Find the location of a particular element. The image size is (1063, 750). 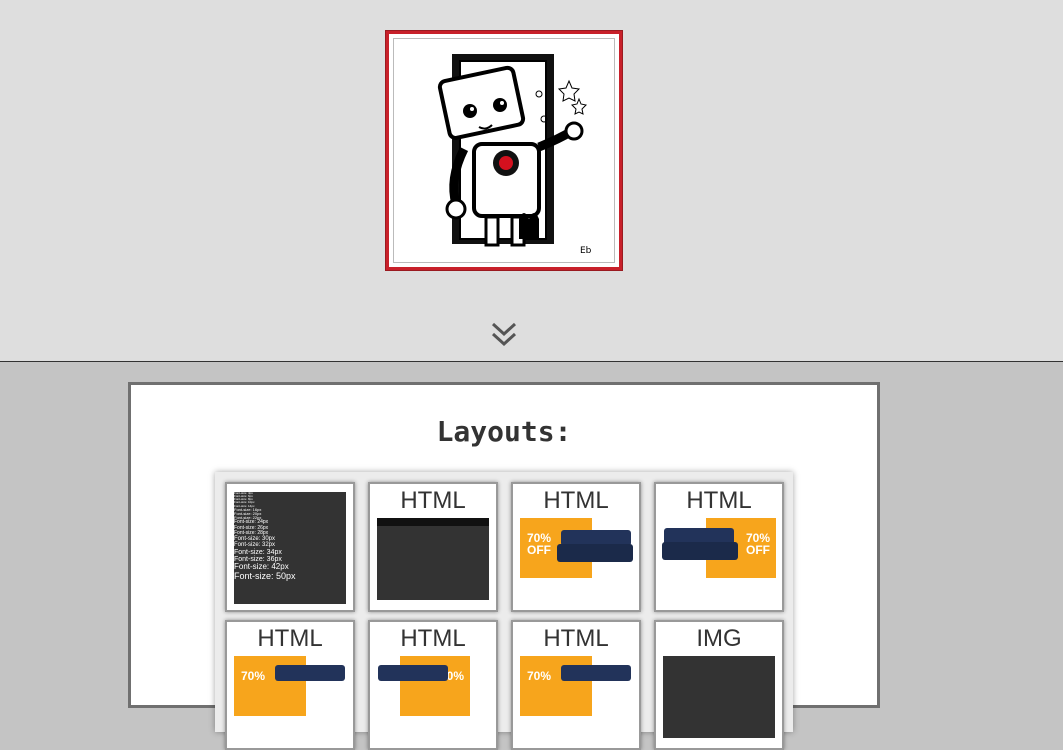

thumbnail-header is located at coordinates (433, 522).